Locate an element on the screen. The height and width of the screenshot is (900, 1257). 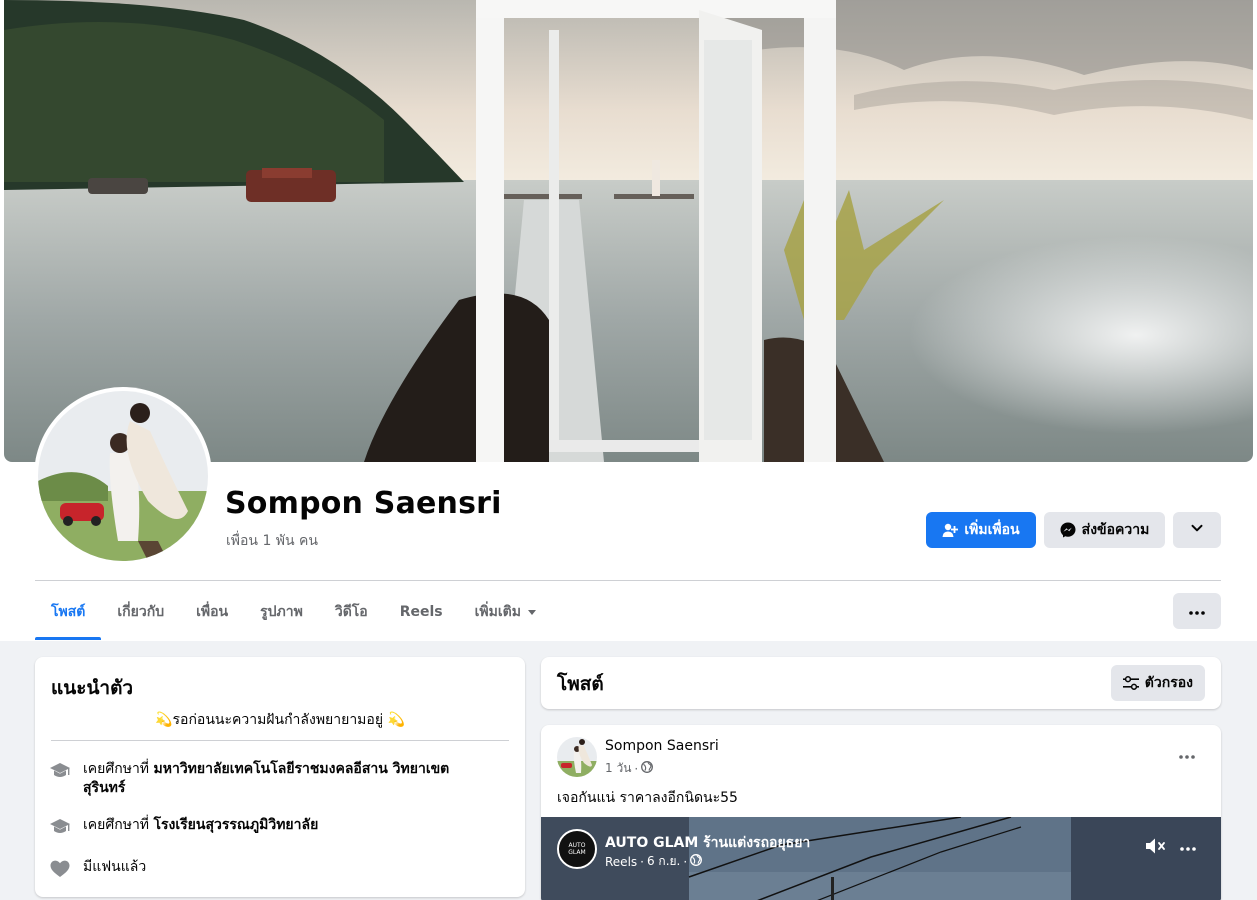
reel-meta: Reels · 6 ก.ย. · is located at coordinates (654, 861).